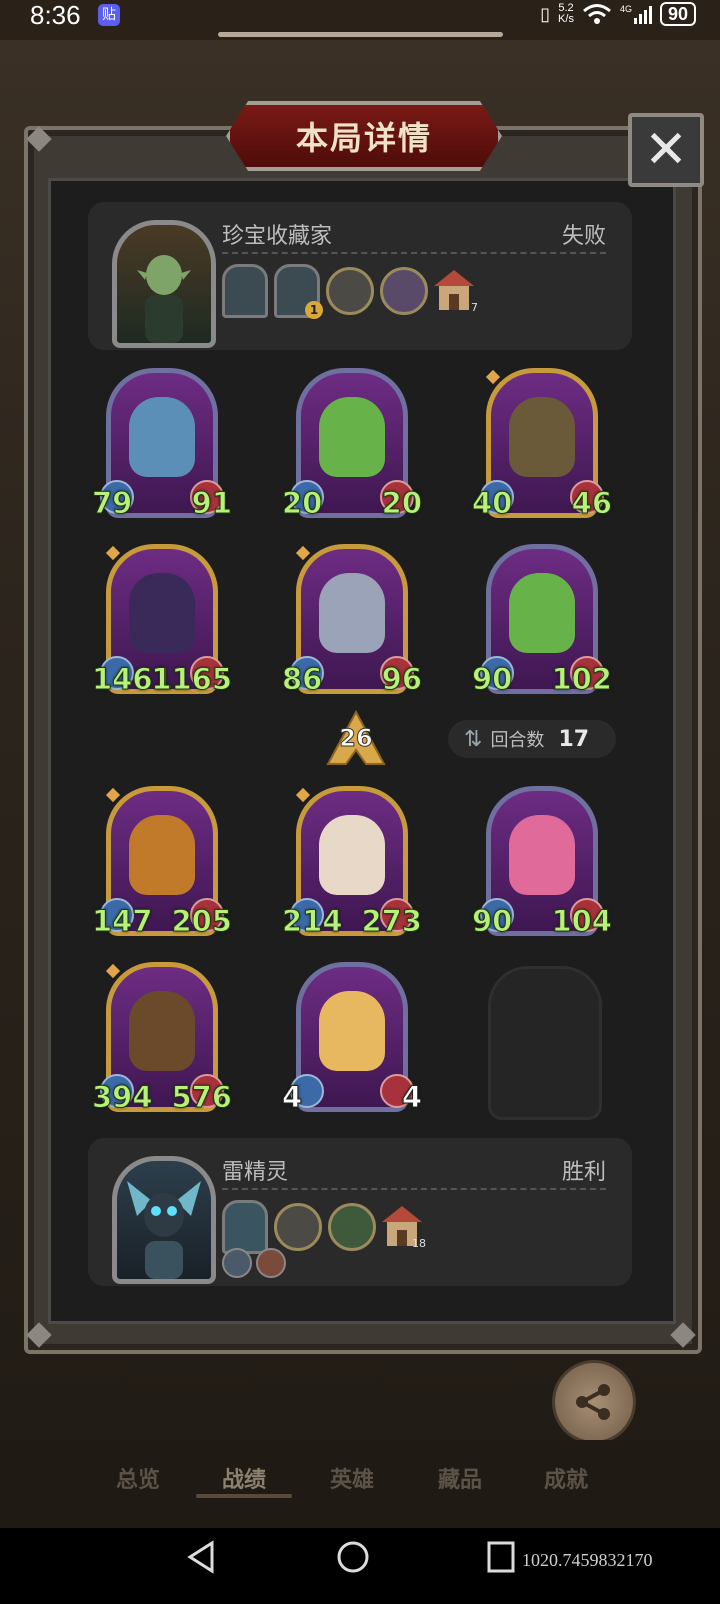  What do you see at coordinates (353, 1557) in the screenshot?
I see `home-icon` at bounding box center [353, 1557].